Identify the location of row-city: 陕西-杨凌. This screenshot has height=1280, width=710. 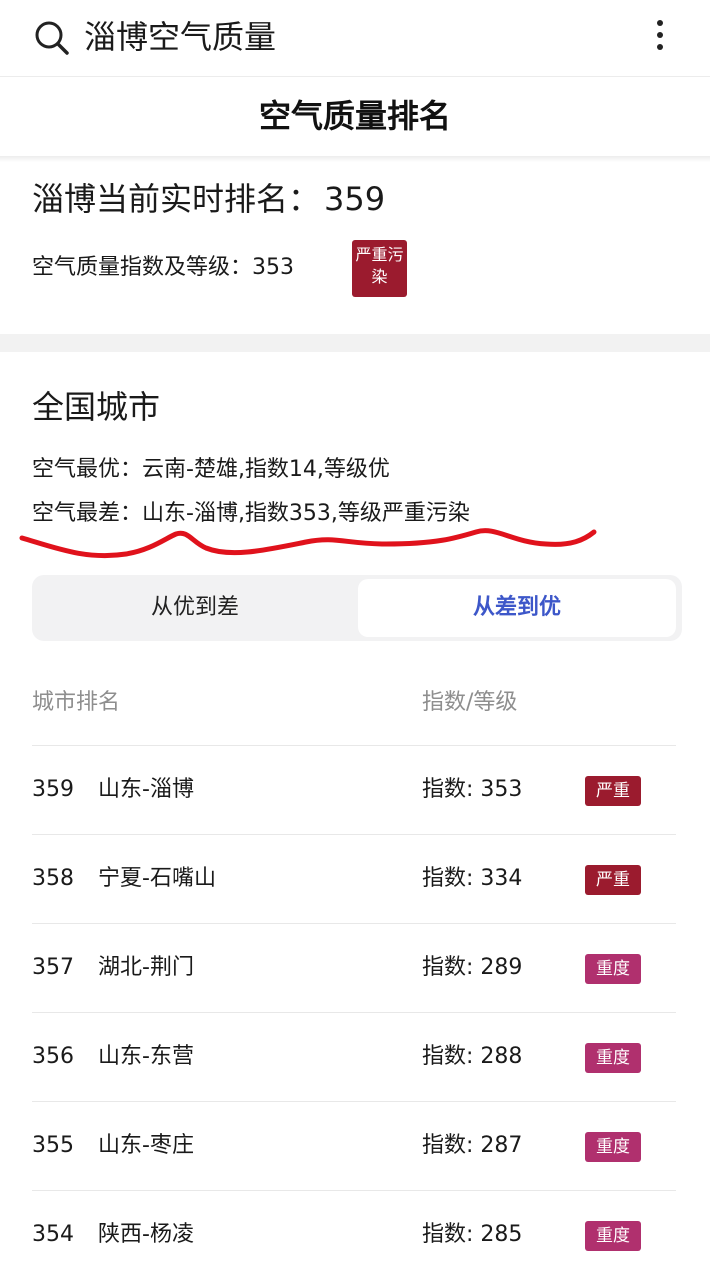
(146, 1234).